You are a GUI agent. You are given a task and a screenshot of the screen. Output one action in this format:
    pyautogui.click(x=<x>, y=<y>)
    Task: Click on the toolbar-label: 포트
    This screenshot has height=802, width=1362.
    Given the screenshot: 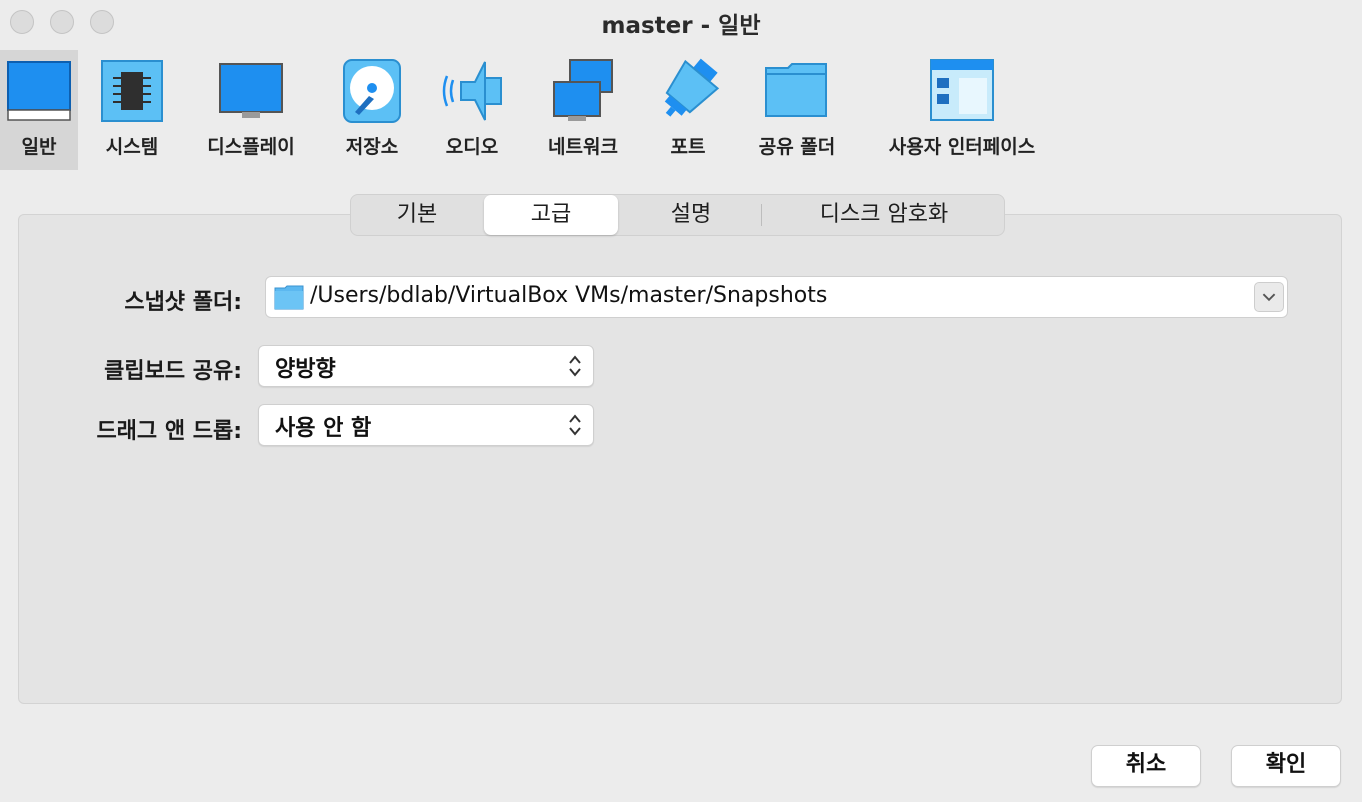 What is the action you would take?
    pyautogui.click(x=688, y=147)
    